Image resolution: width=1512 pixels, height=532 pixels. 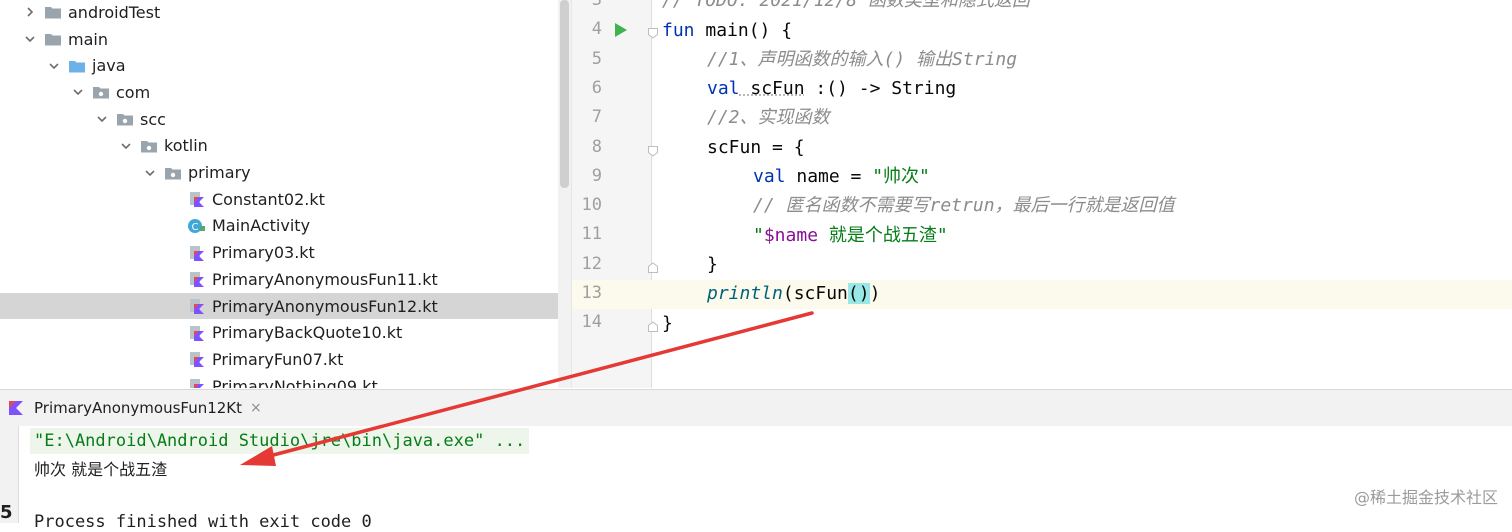 I want to click on tree-item-label: Constant02.kt, so click(x=268, y=199).